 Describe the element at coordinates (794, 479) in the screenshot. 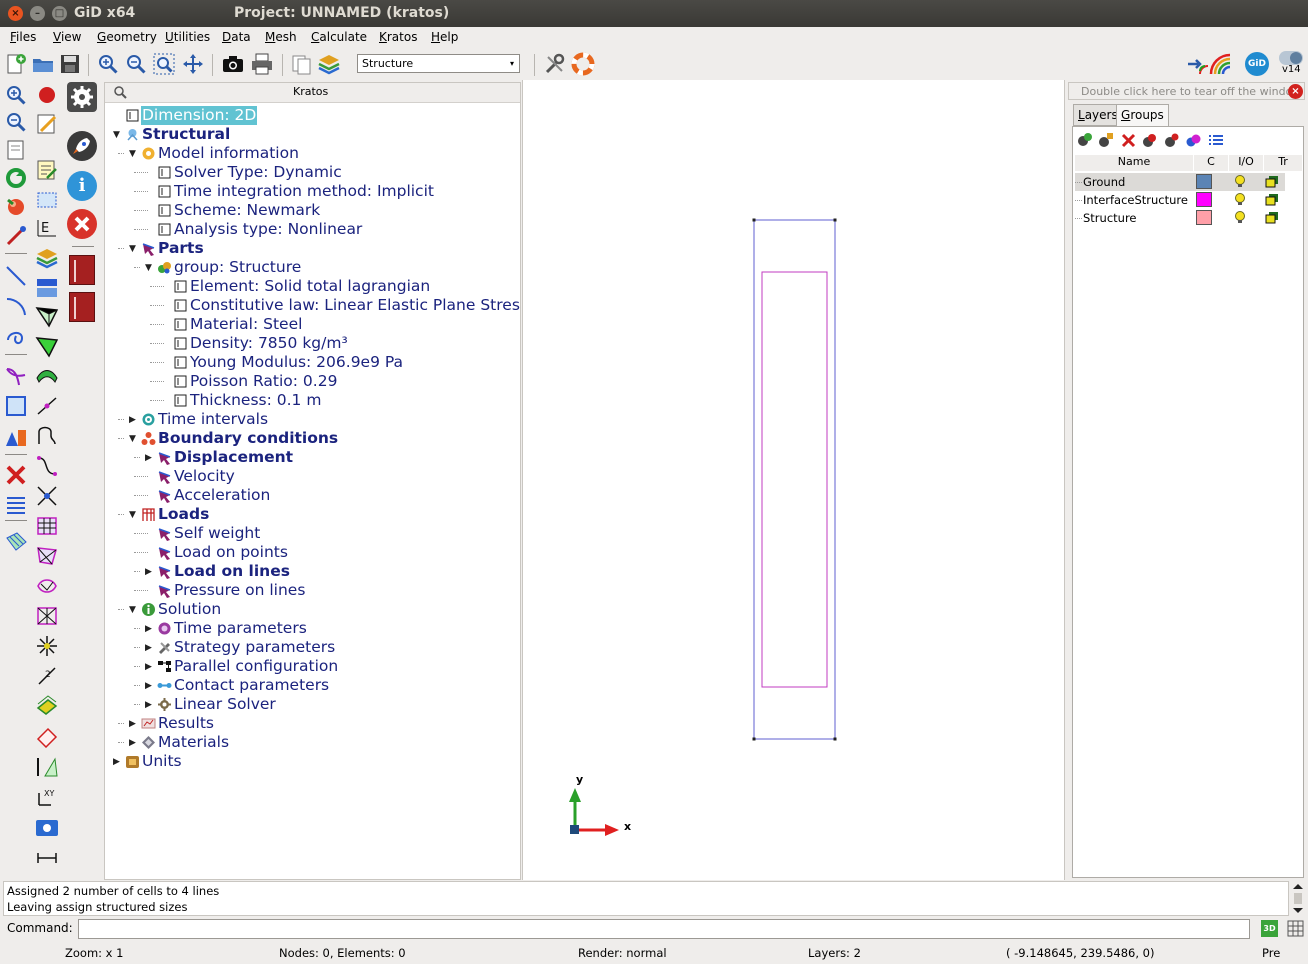

I see `outer-rectangle-geometry` at that location.